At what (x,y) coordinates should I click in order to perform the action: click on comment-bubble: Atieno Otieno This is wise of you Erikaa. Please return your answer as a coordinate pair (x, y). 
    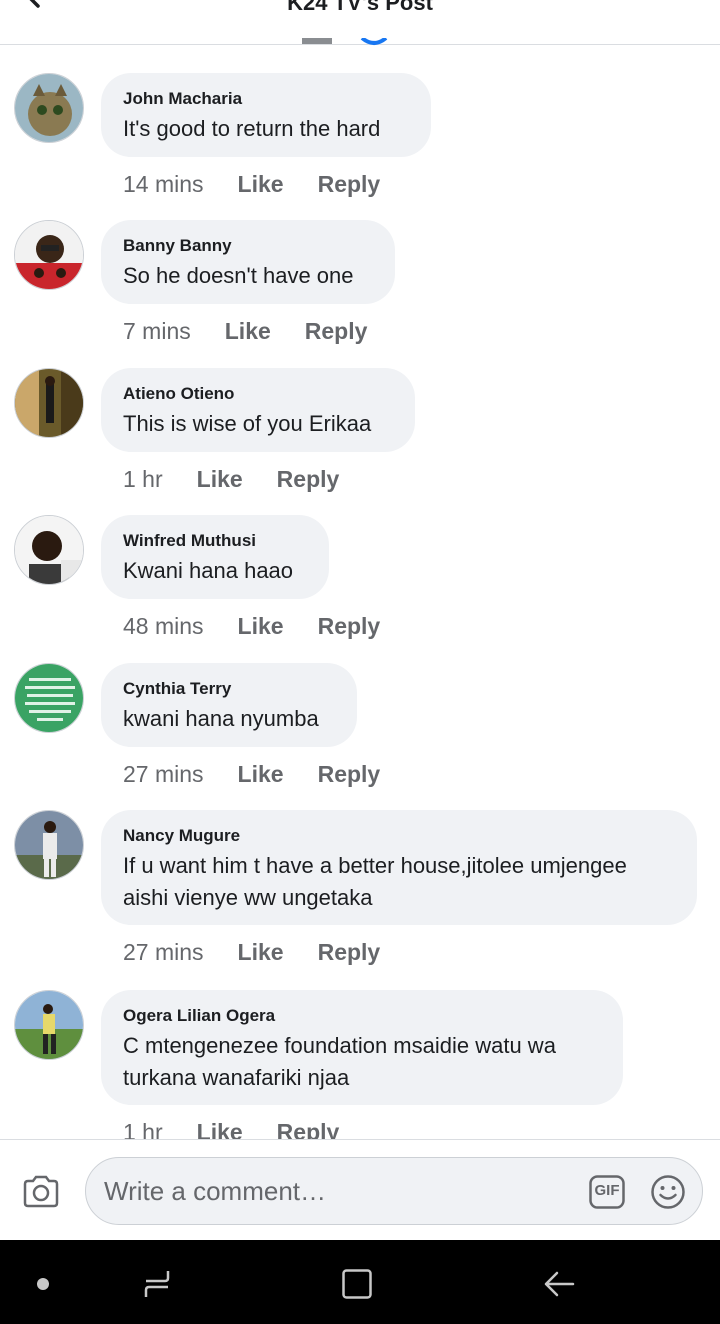
    Looking at the image, I should click on (258, 410).